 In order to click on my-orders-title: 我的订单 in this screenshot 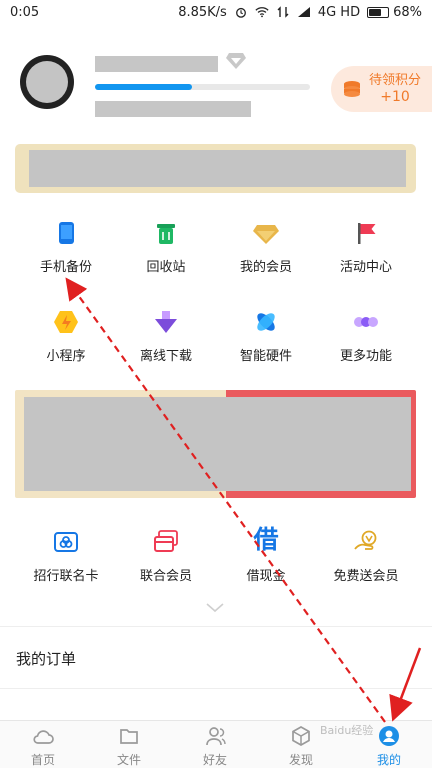, I will do `click(46, 658)`.